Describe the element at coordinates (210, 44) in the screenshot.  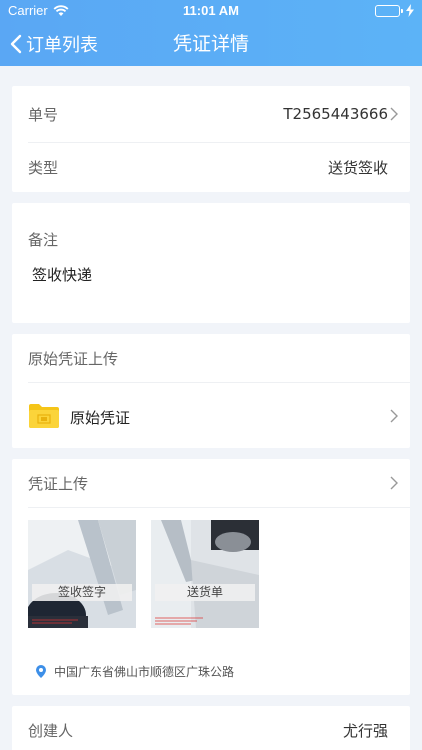
I see `page-title: 凭证详情` at that location.